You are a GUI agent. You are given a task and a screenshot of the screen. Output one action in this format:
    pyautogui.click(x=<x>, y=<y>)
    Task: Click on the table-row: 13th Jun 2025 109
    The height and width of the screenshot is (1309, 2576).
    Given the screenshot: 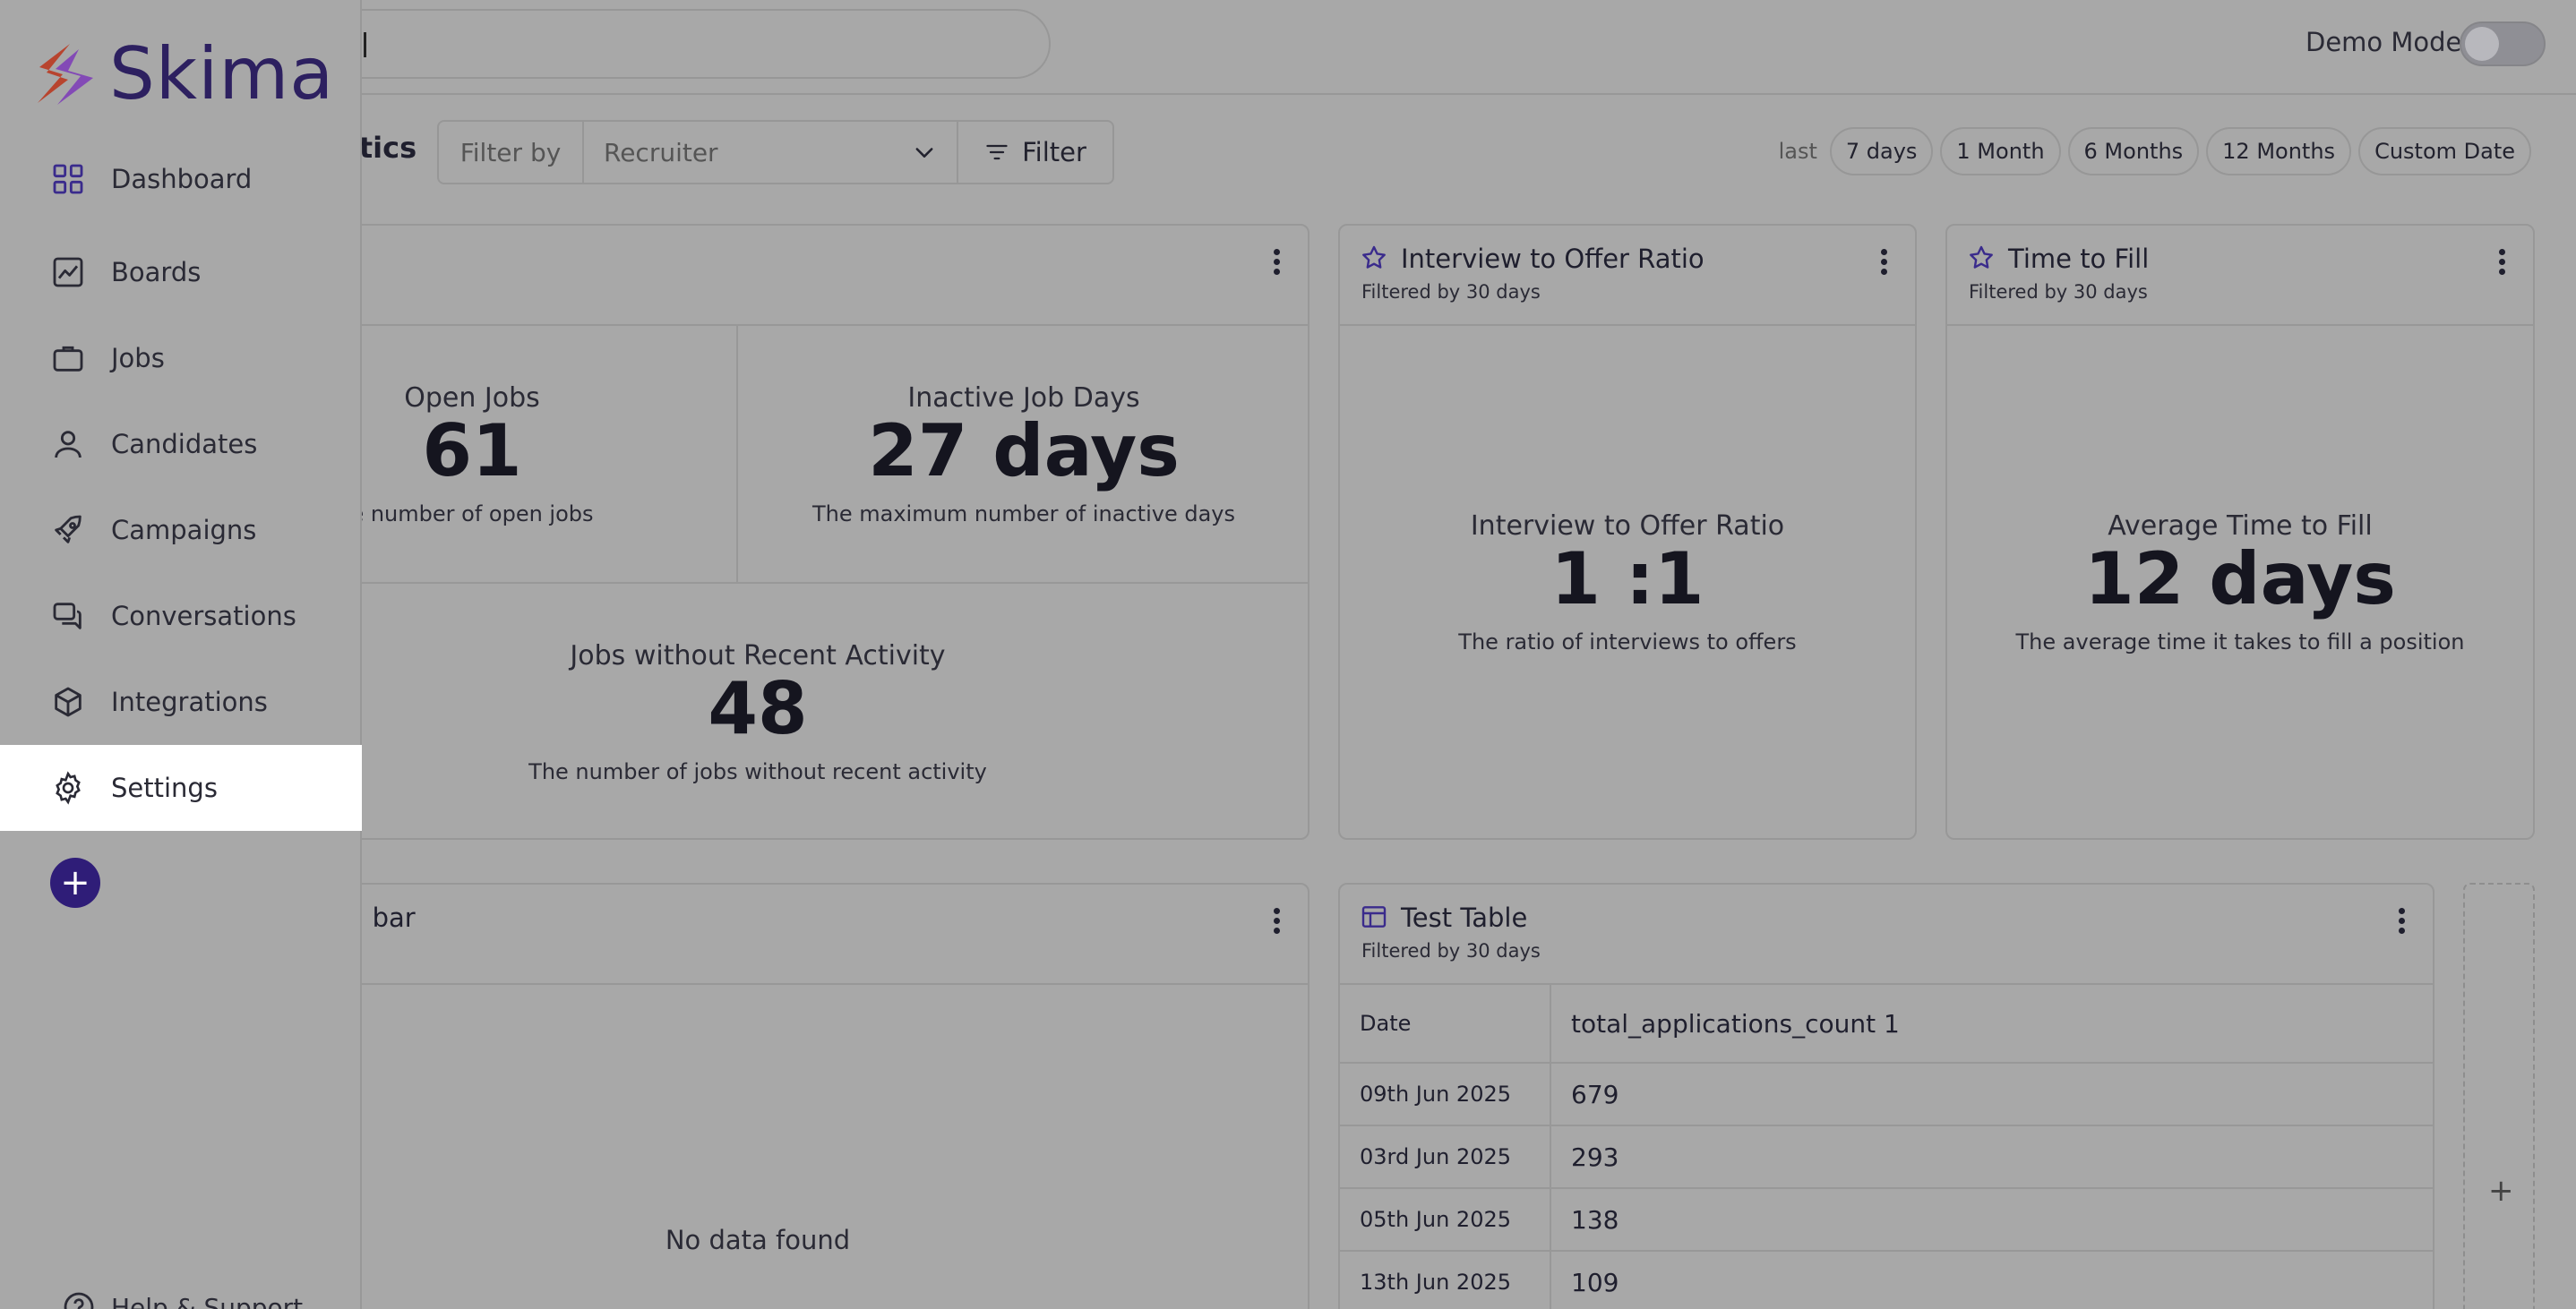 What is the action you would take?
    pyautogui.click(x=1886, y=1280)
    